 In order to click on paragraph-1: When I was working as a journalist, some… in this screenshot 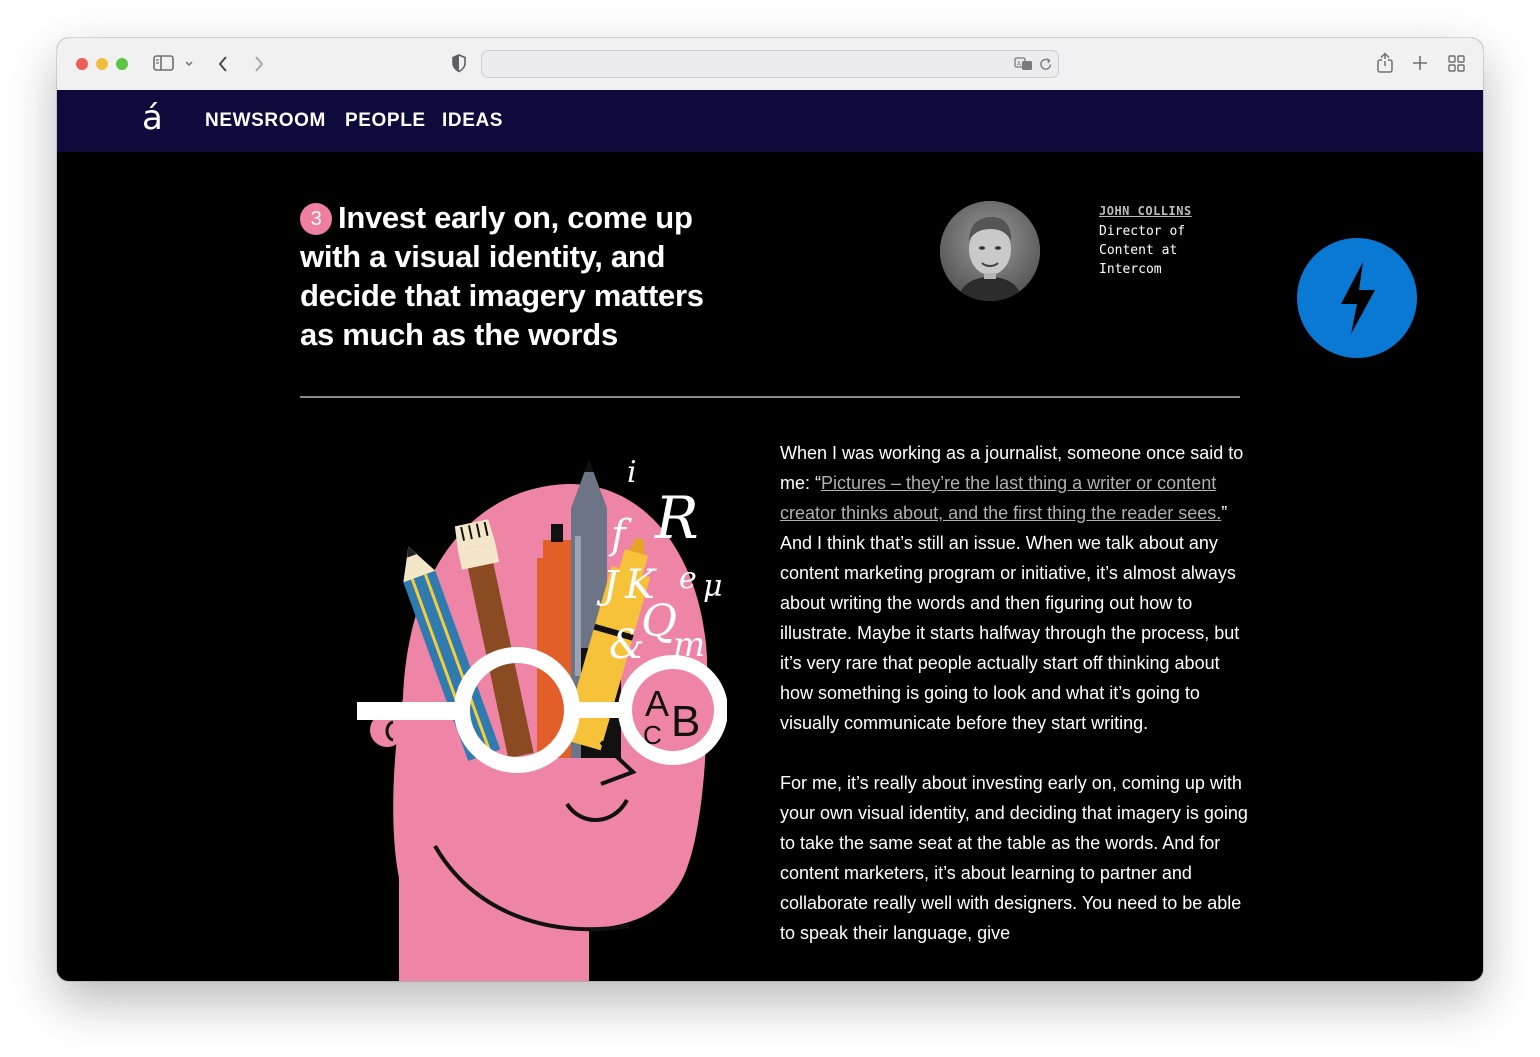, I will do `click(1015, 588)`.